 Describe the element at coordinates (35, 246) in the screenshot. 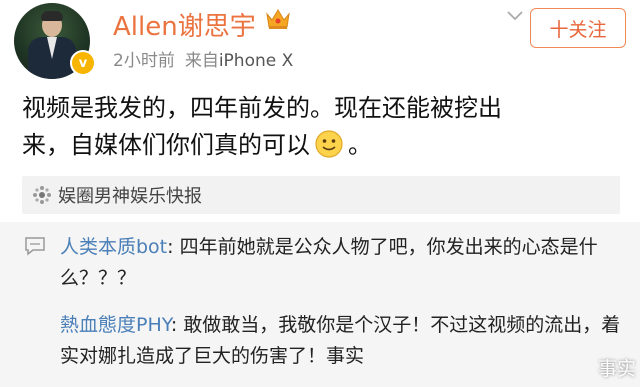

I see `comment-icon` at that location.